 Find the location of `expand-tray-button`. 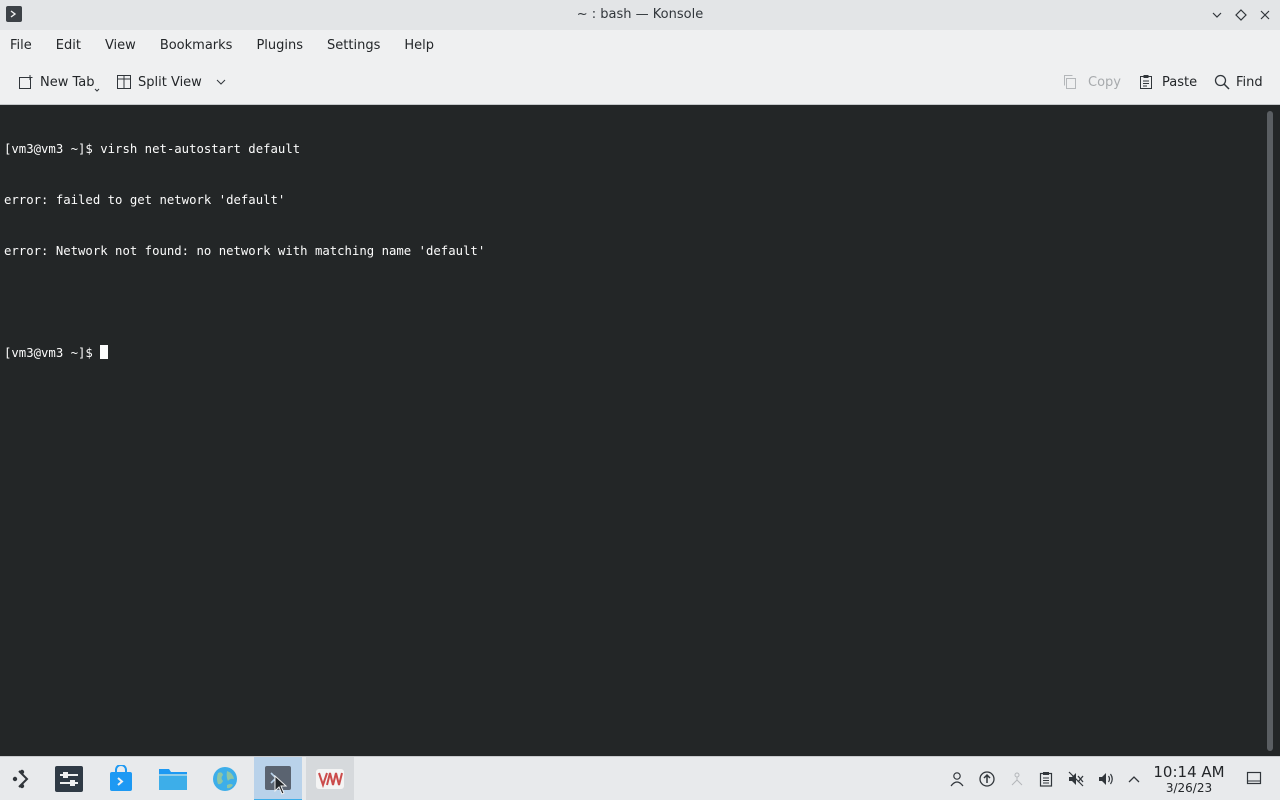

expand-tray-button is located at coordinates (1134, 779).